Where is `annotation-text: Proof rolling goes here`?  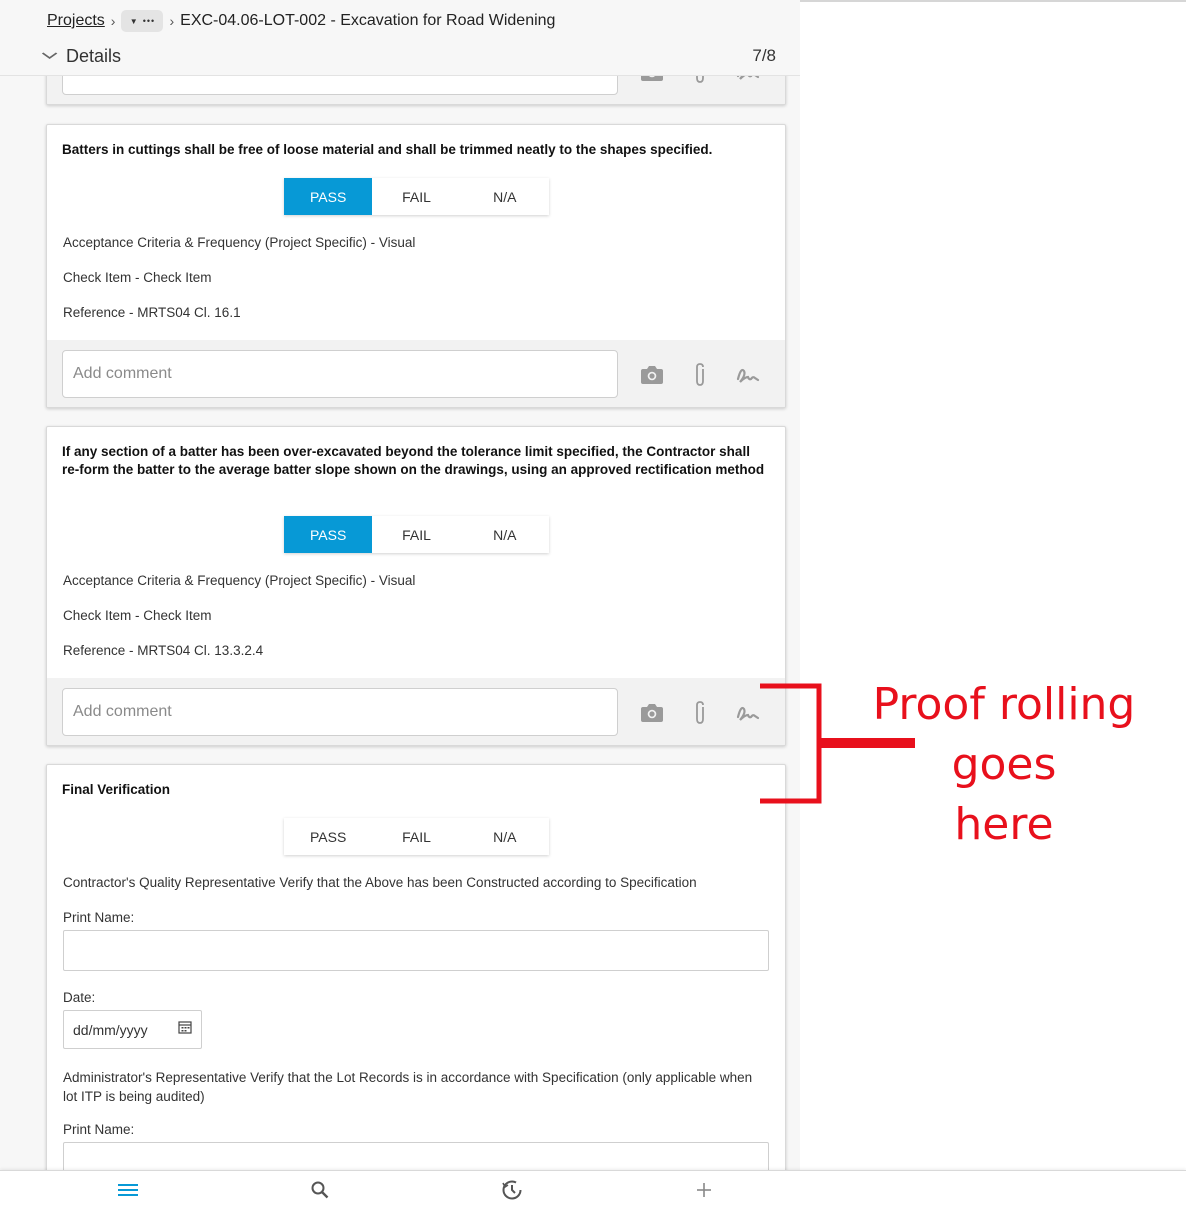
annotation-text: Proof rolling goes here is located at coordinates (1004, 765).